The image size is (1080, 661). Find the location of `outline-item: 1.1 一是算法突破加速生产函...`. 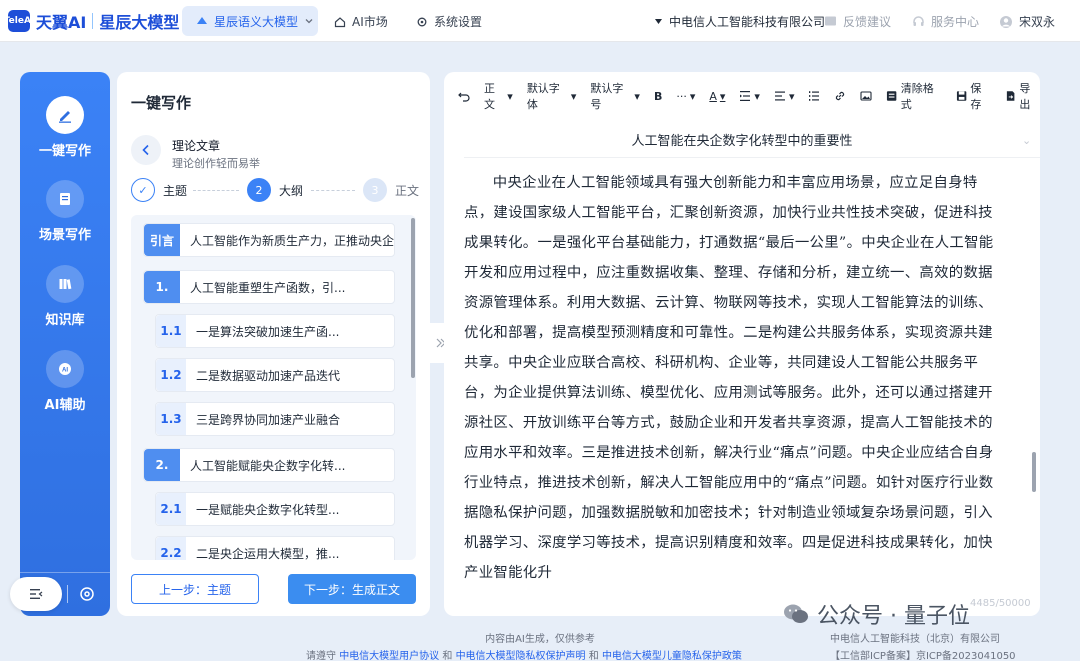

outline-item: 1.1 一是算法突破加速生产函... is located at coordinates (275, 331).